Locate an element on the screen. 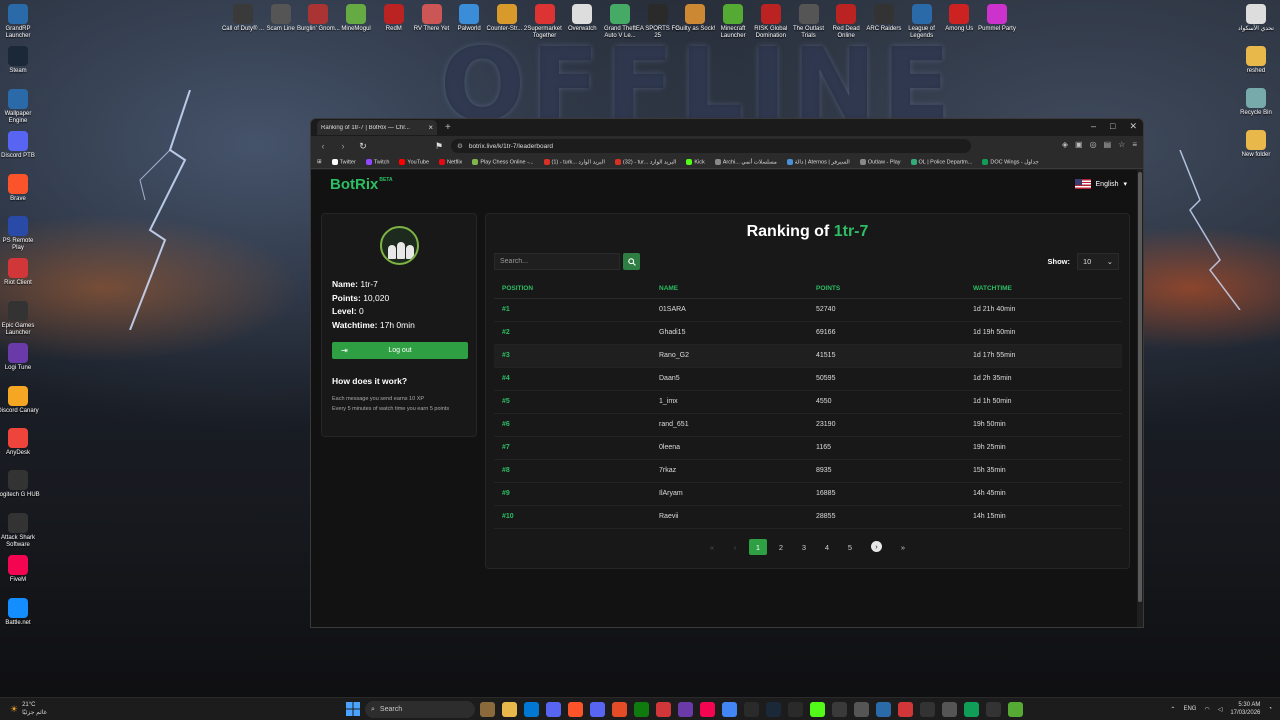 The width and height of the screenshot is (1280, 720). desktop-shortcut-icon: Brave is located at coordinates (20, 188).